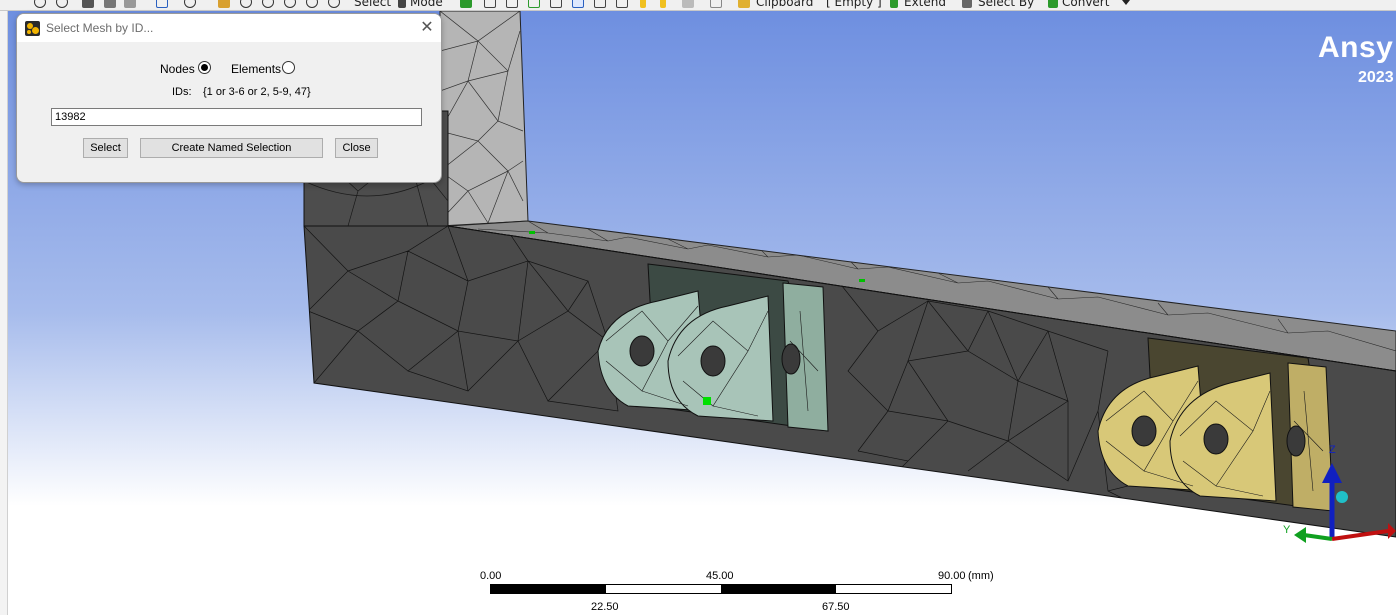  What do you see at coordinates (578, 4) in the screenshot?
I see `select-element-icon` at bounding box center [578, 4].